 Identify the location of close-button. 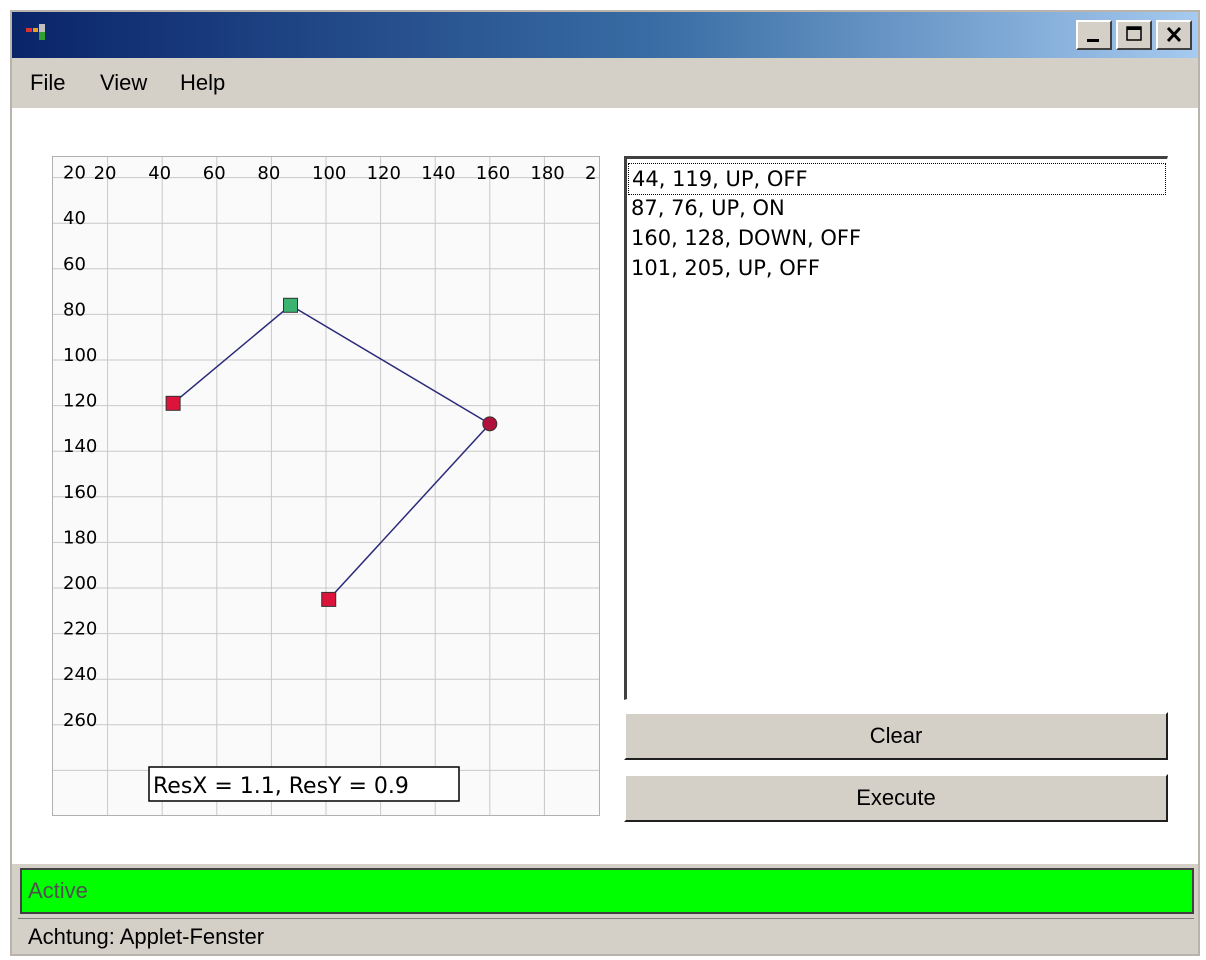
(1174, 35).